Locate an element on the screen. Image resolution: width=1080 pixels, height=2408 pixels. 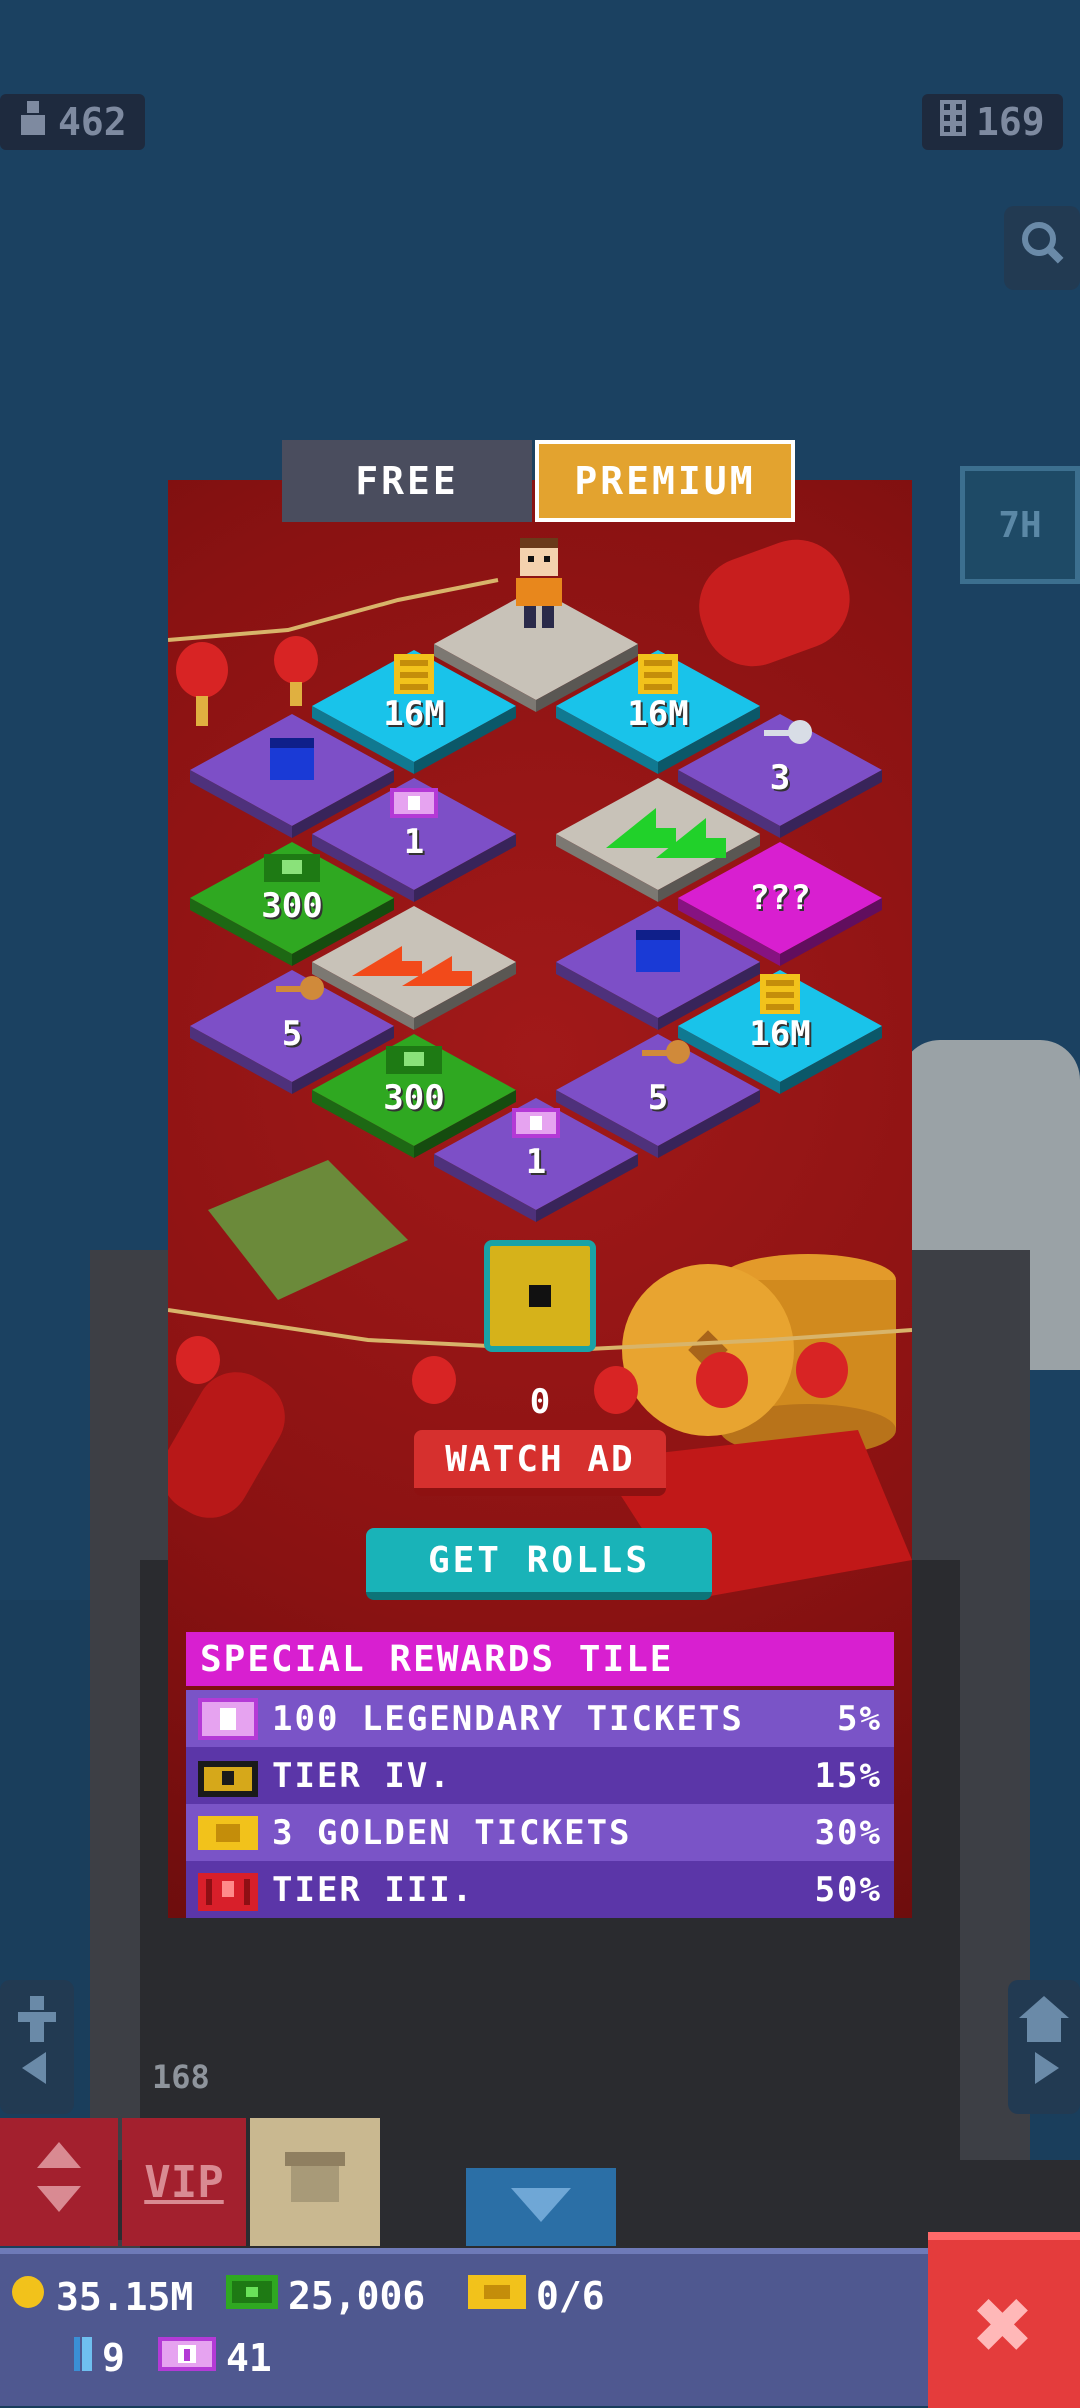
watch-ad-button: WATCH AD is located at coordinates (540, 1463).